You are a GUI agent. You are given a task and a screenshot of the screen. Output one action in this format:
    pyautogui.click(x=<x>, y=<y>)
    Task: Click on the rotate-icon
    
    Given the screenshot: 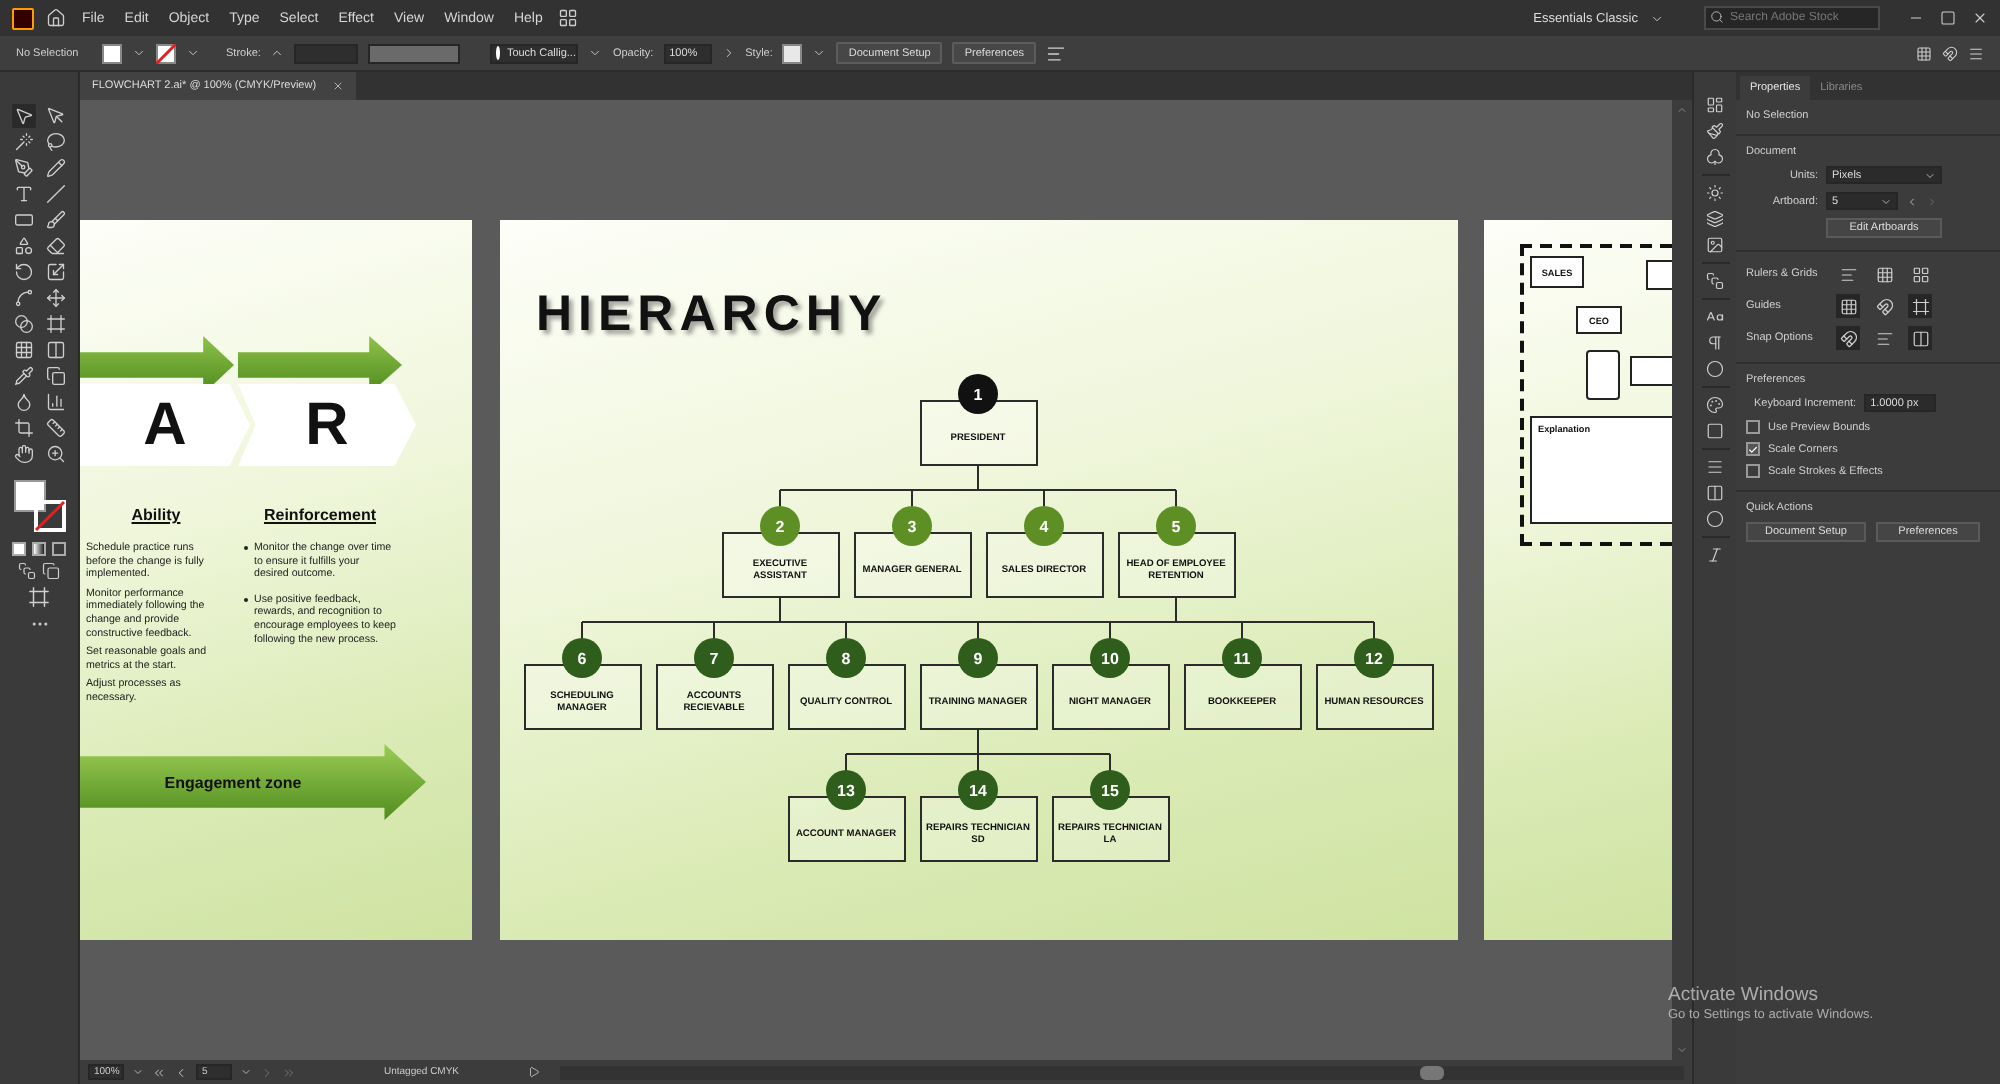 What is the action you would take?
    pyautogui.click(x=23, y=272)
    